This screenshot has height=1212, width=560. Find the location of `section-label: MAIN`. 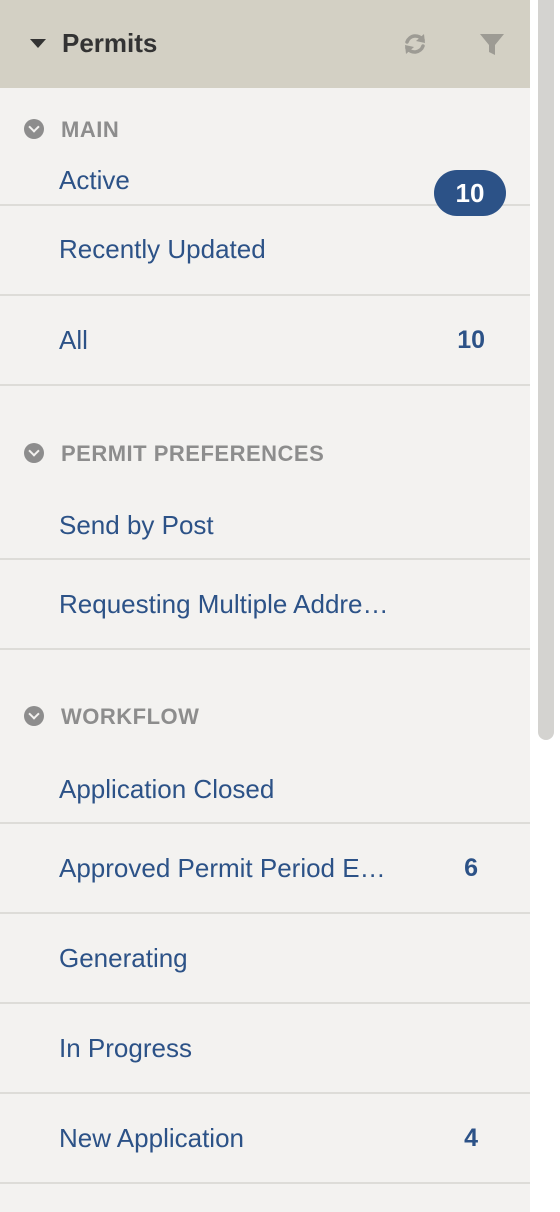

section-label: MAIN is located at coordinates (90, 129).